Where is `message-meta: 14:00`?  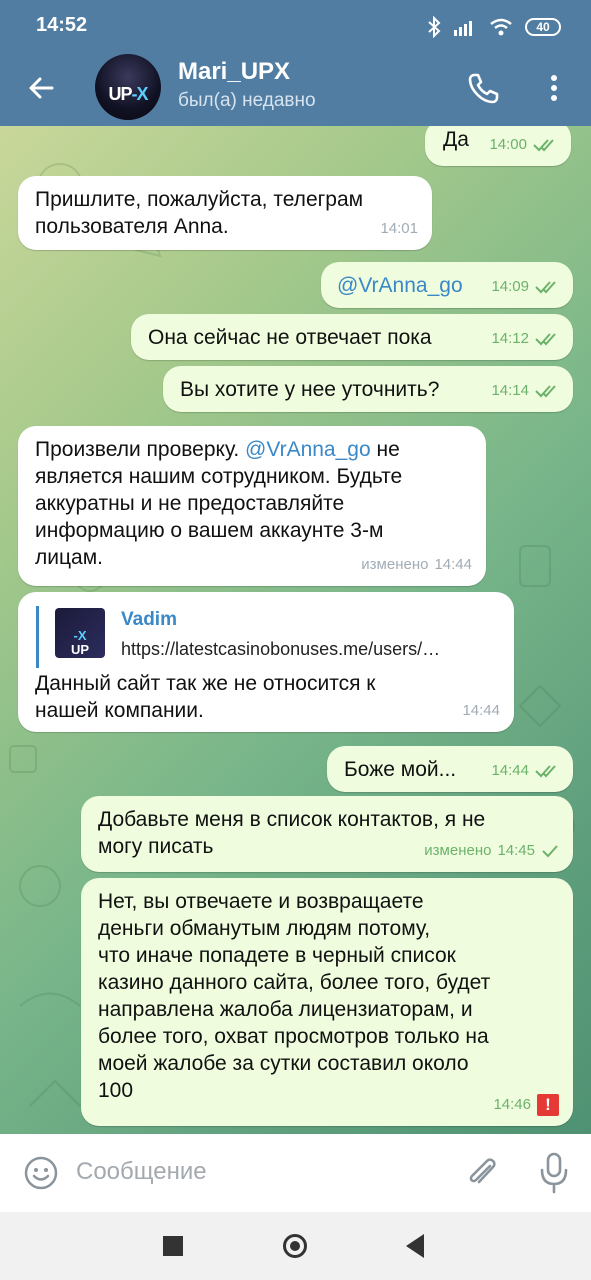
message-meta: 14:00 is located at coordinates (523, 144).